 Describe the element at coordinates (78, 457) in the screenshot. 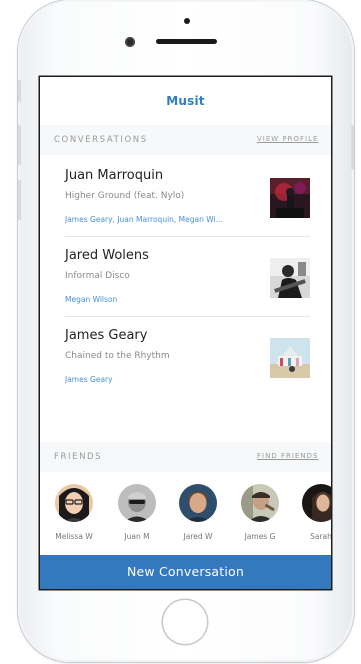

I see `friends-label: FRIENDS` at that location.